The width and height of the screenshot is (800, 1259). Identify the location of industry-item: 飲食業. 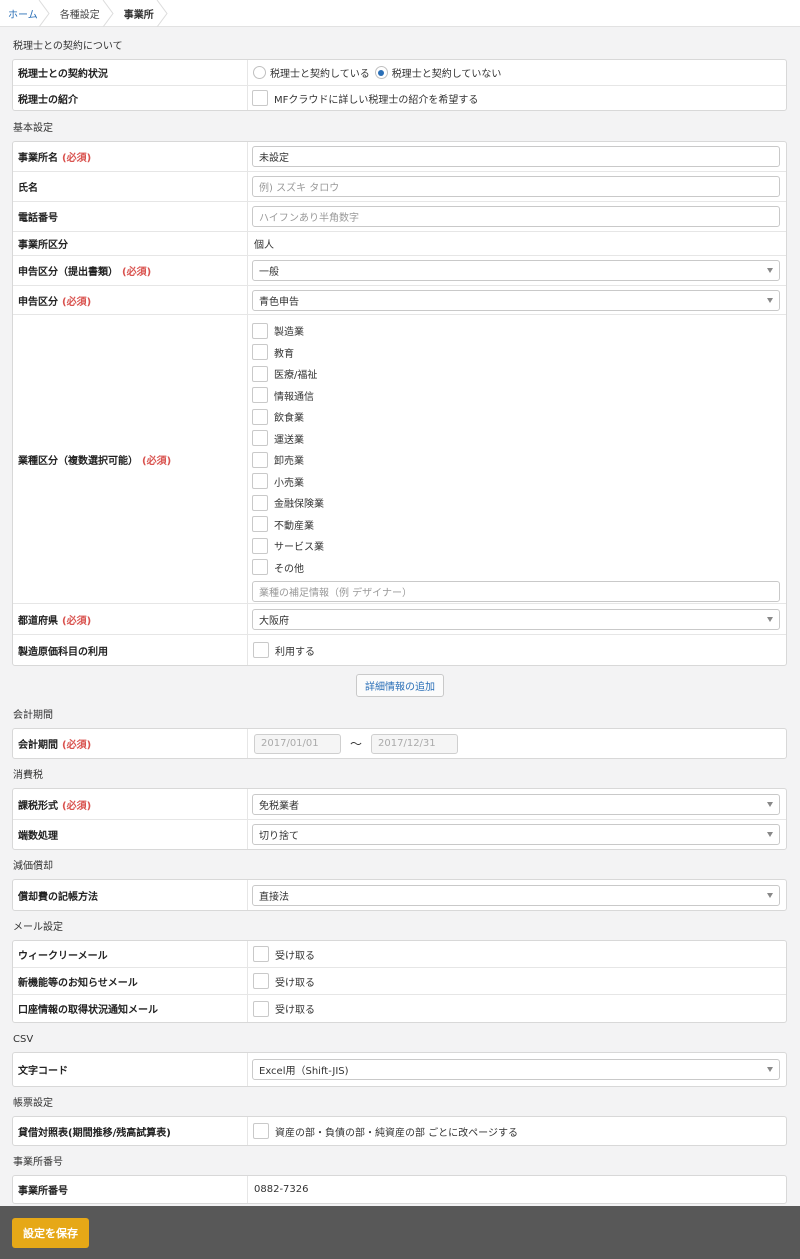
(516, 417).